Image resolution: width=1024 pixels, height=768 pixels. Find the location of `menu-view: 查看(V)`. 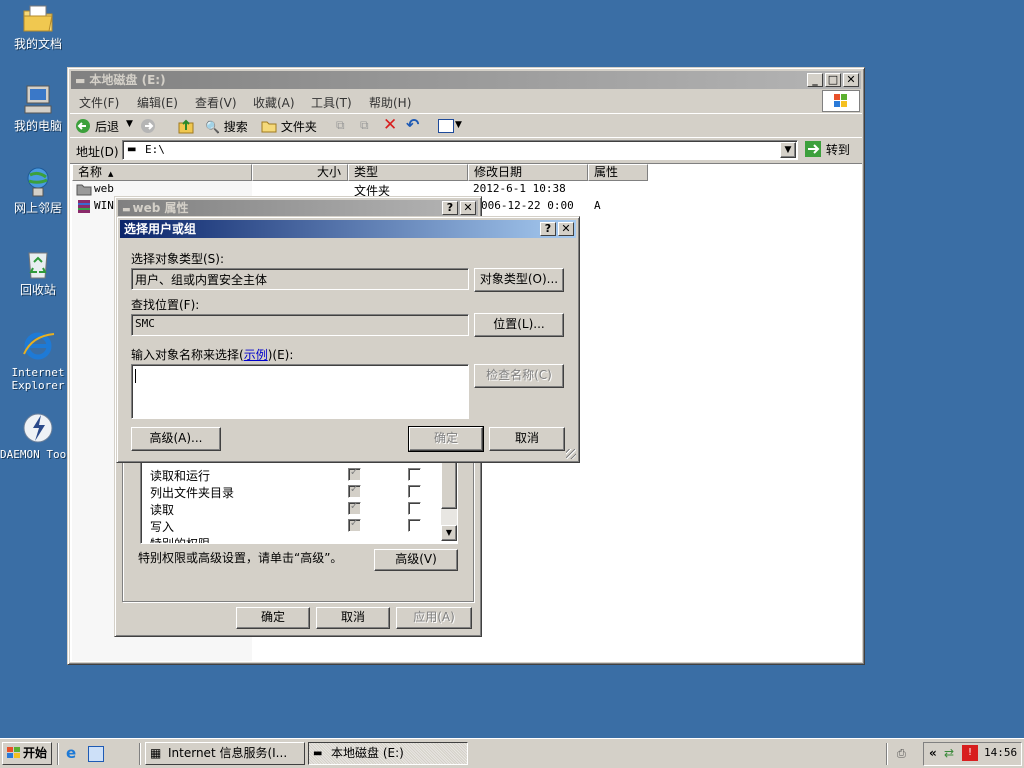

menu-view: 查看(V) is located at coordinates (216, 102).